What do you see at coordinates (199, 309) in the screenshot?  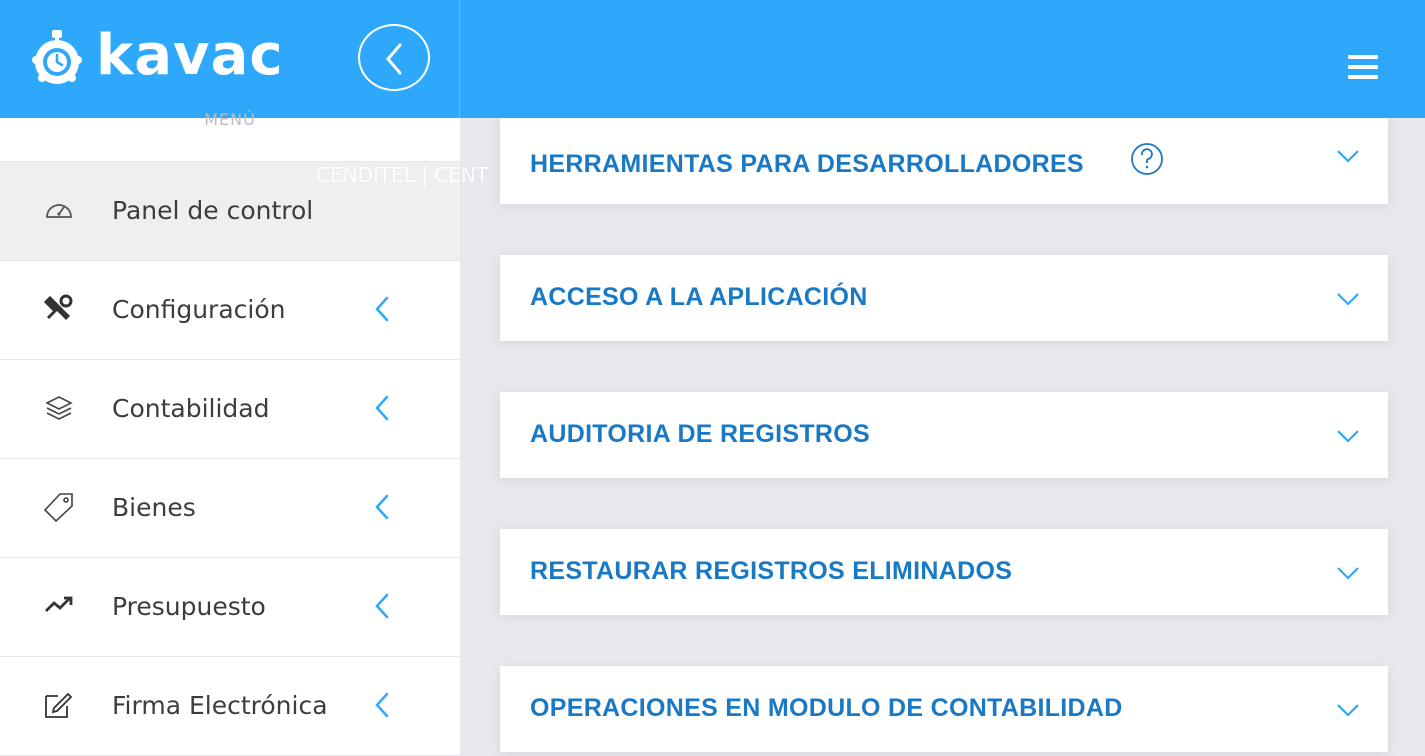 I see `sidebar-item-label: Configuración` at bounding box center [199, 309].